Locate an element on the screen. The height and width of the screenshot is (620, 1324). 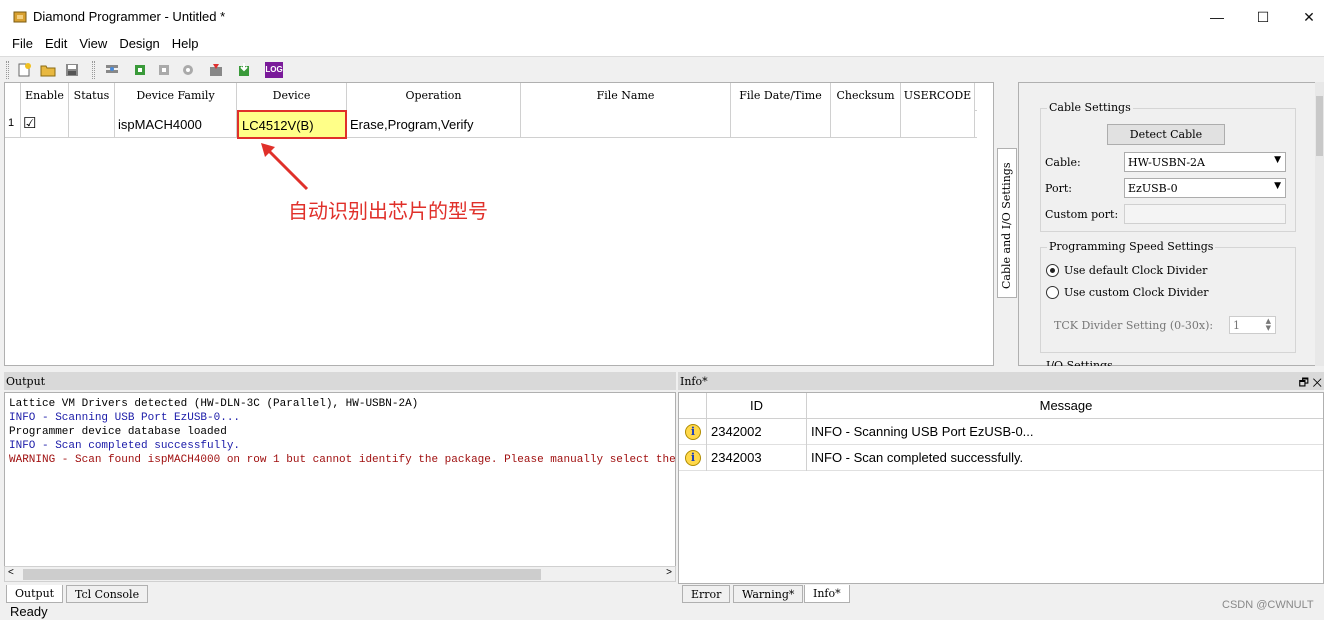
output-line-4: INFO - Scan completed successfully. is located at coordinates (125, 446).